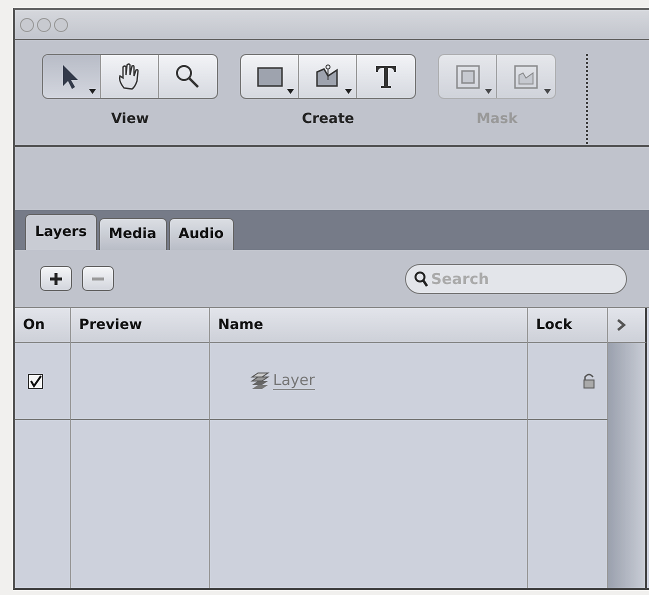  What do you see at coordinates (130, 119) in the screenshot?
I see `group-label: View` at bounding box center [130, 119].